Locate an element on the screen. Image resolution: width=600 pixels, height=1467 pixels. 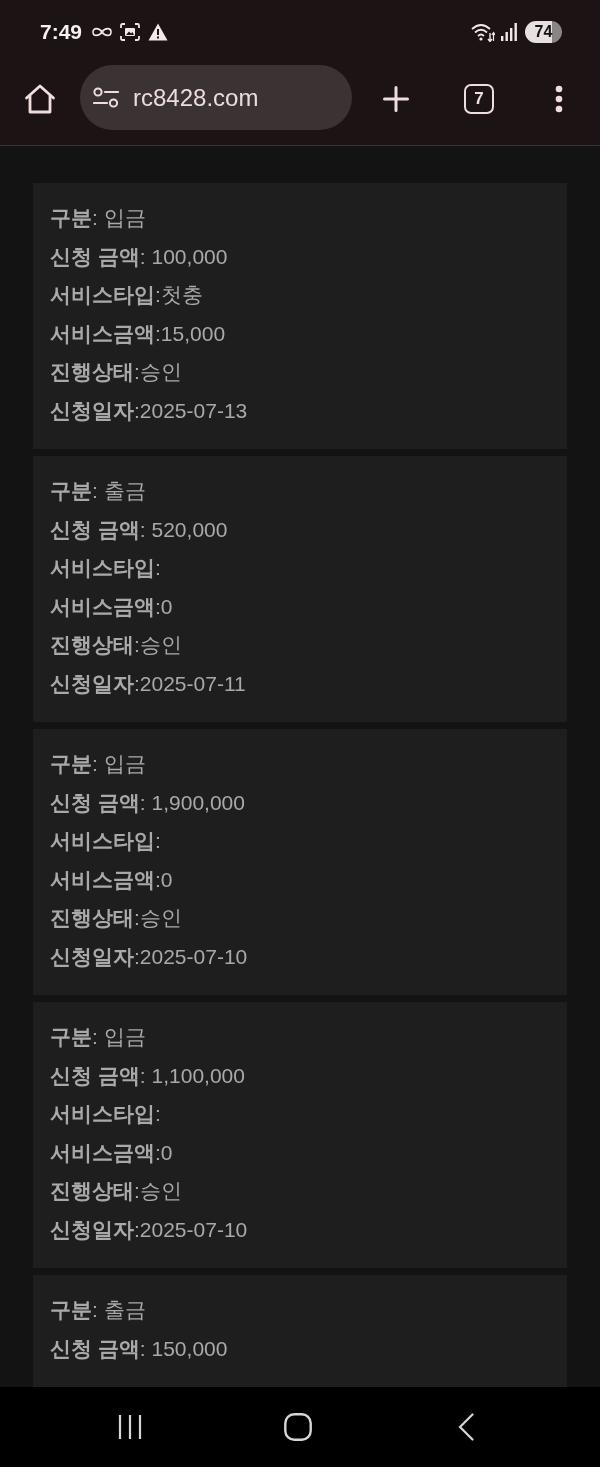
back-icon is located at coordinates (466, 1427).